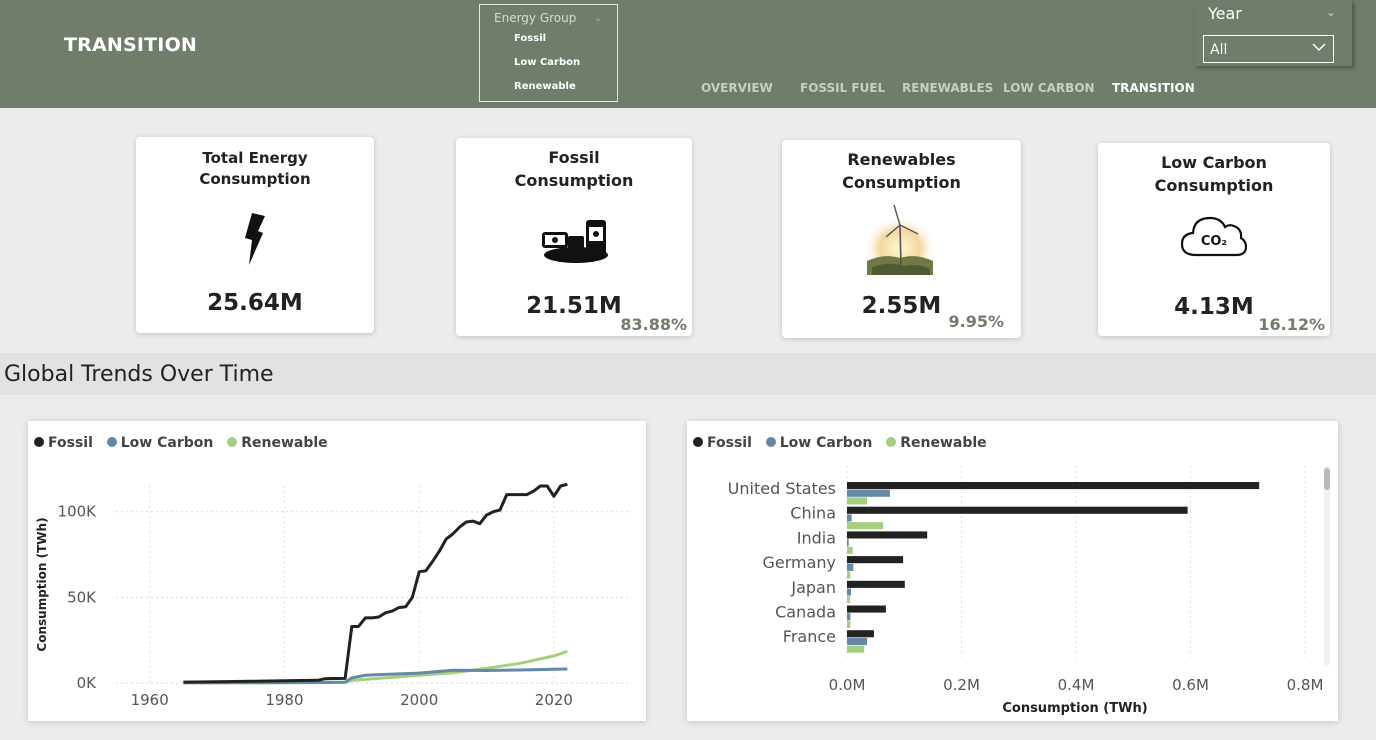 This screenshot has width=1376, height=740. What do you see at coordinates (737, 88) in the screenshot?
I see `tab-overview: OVERVIEW` at bounding box center [737, 88].